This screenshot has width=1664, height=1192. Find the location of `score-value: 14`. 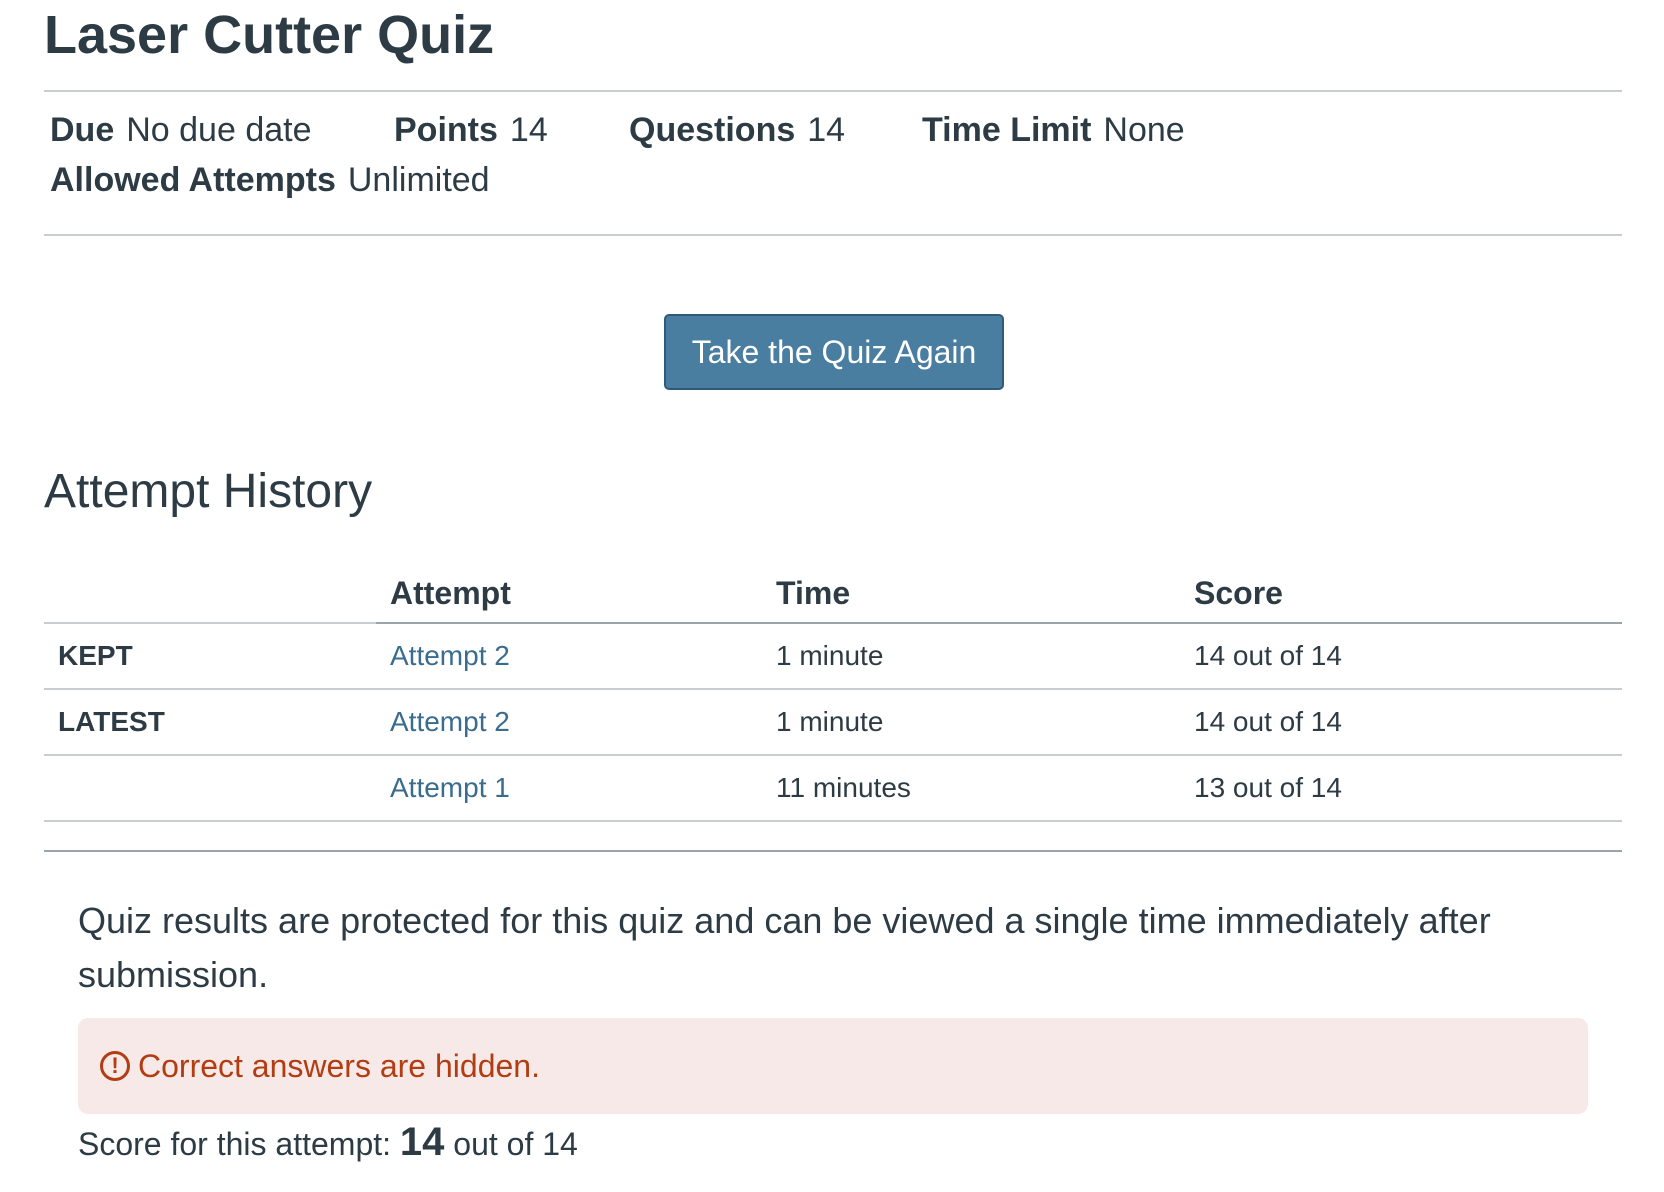

score-value: 14 is located at coordinates (422, 1142).